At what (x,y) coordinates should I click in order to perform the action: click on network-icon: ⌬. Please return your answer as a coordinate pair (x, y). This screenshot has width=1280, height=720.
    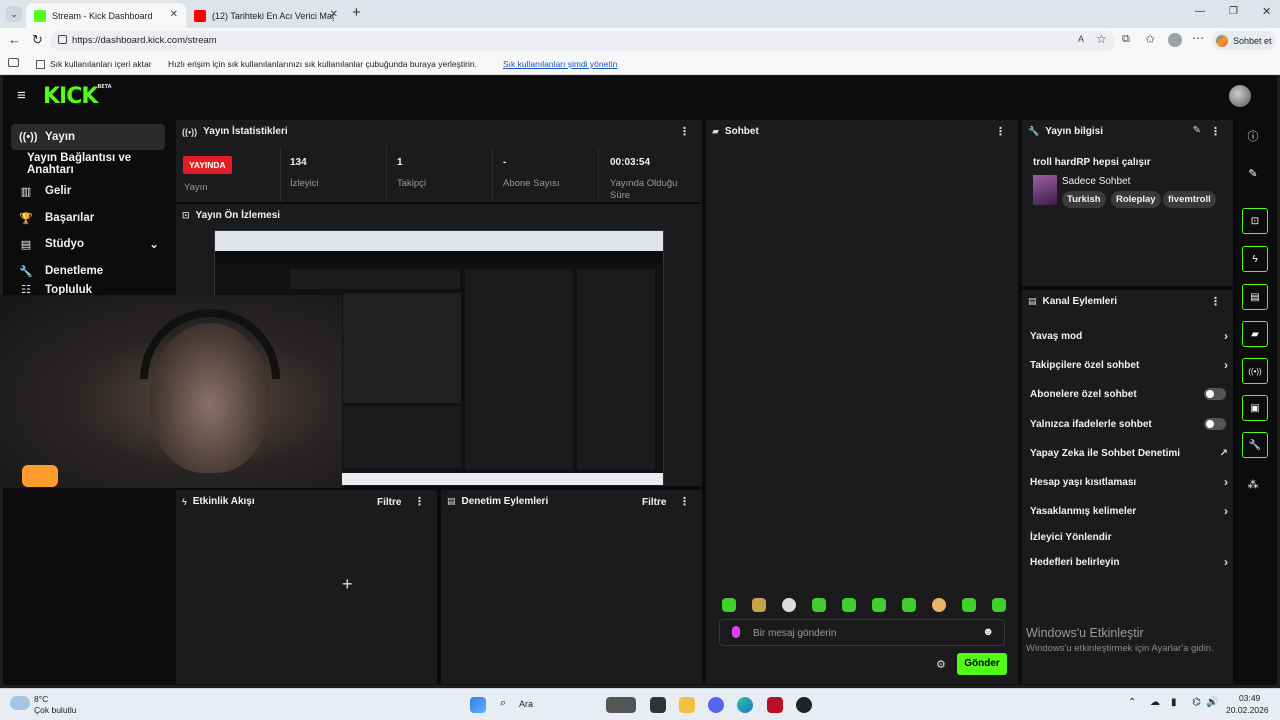
    Looking at the image, I should click on (1196, 702).